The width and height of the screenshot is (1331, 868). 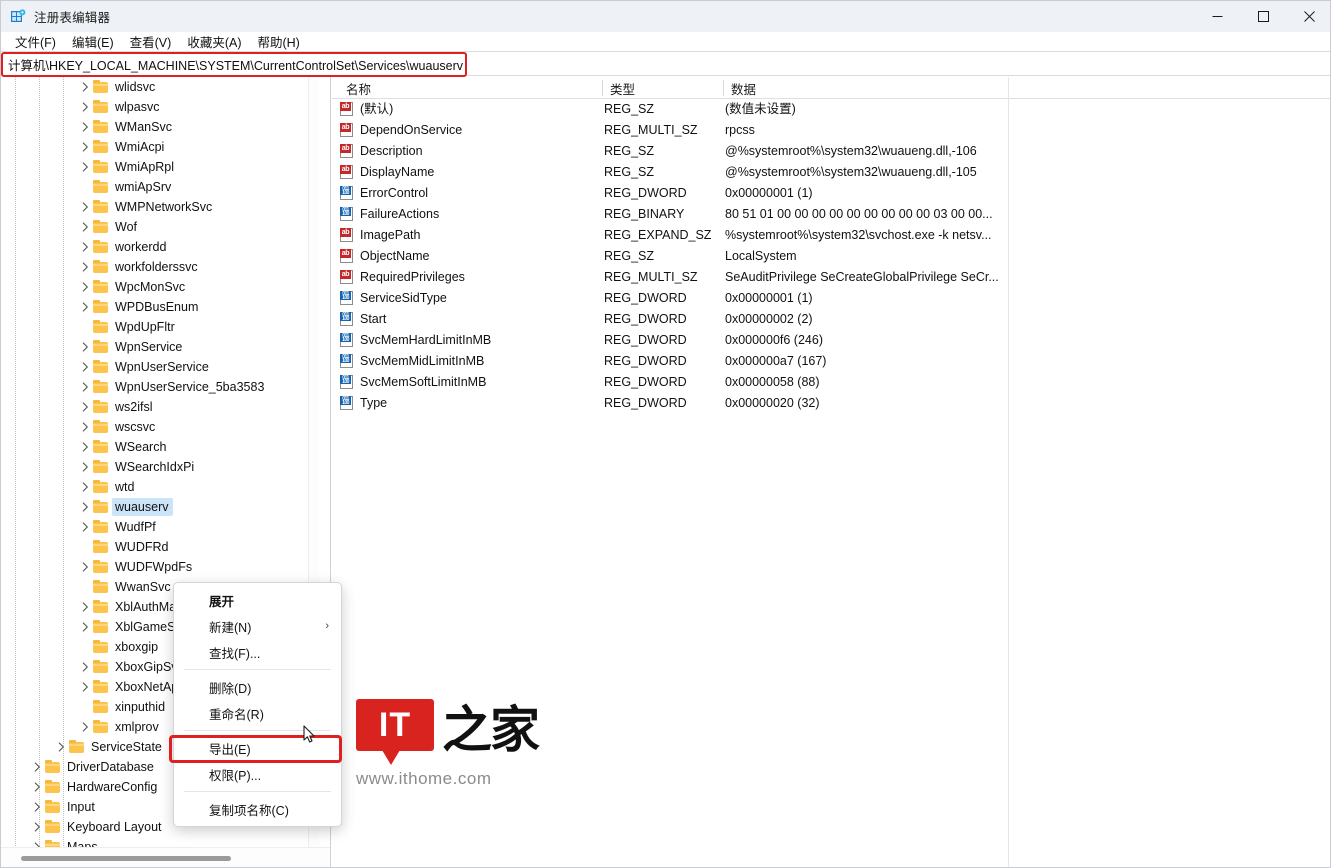 What do you see at coordinates (157, 327) in the screenshot?
I see `tree-item: WpdUpFltr` at bounding box center [157, 327].